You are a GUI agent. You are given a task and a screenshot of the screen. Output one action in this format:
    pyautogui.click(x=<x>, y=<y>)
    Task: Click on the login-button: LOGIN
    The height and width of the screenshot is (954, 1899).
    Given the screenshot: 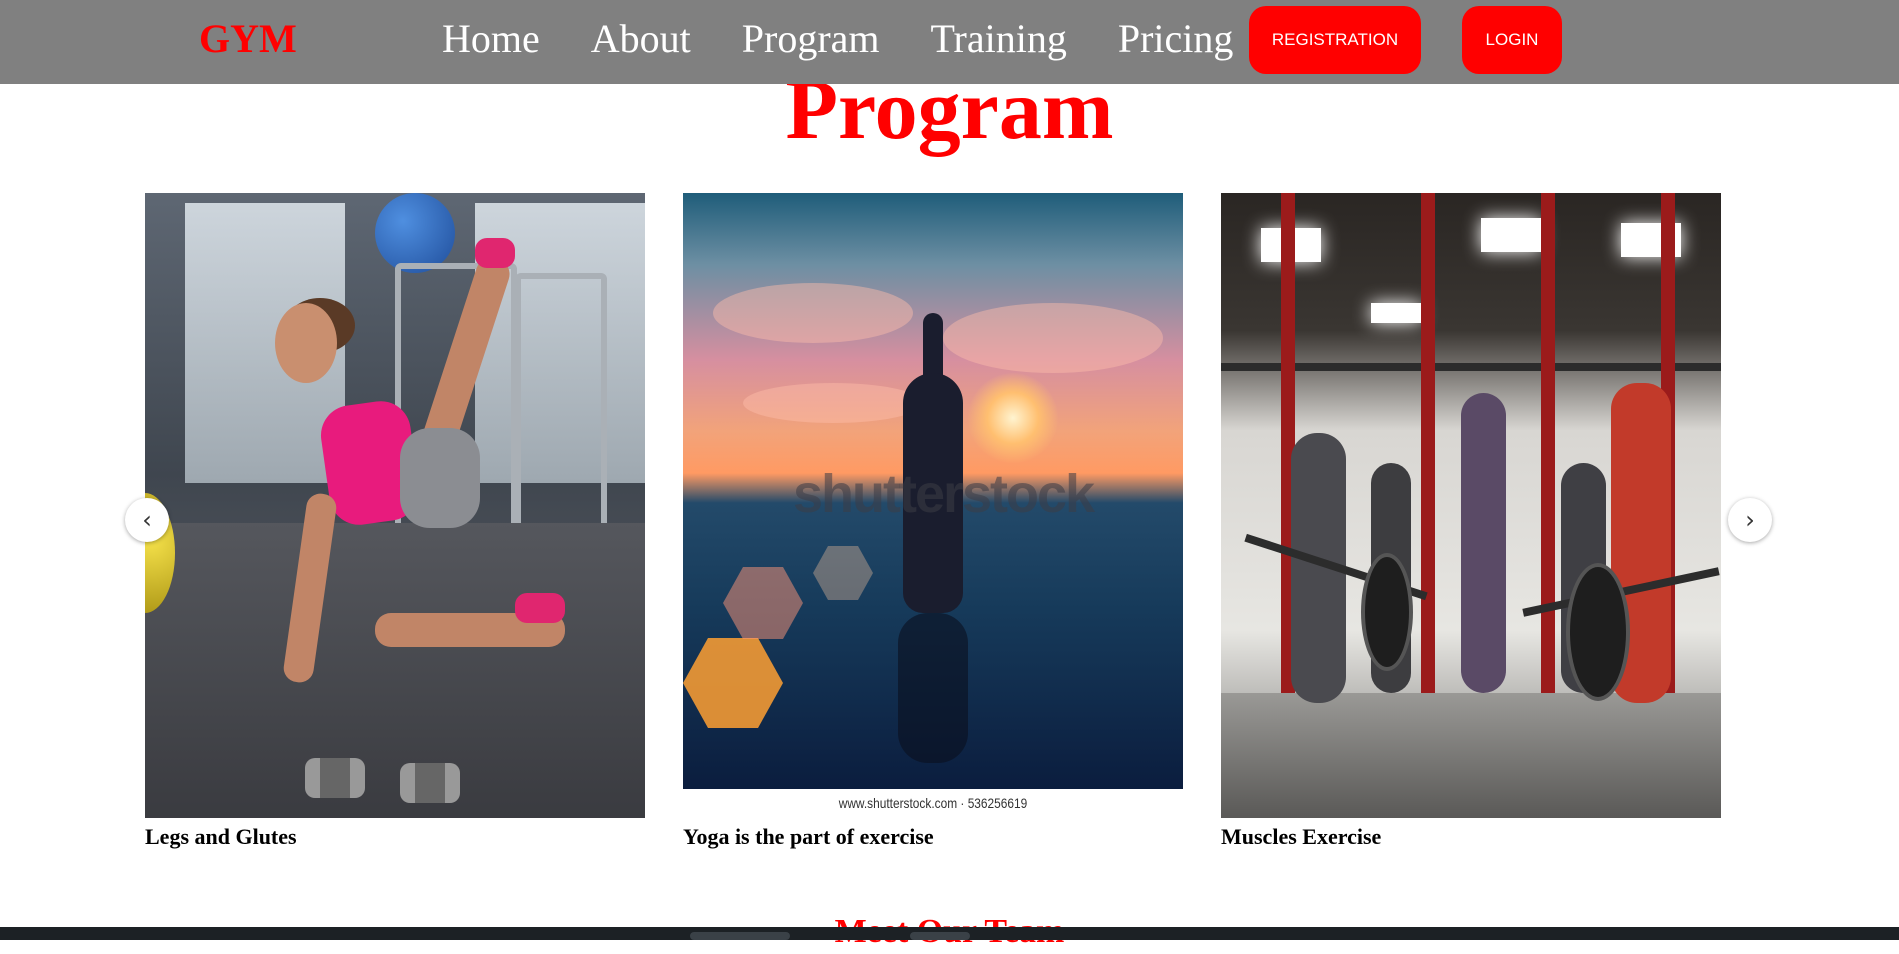 What is the action you would take?
    pyautogui.click(x=1512, y=40)
    